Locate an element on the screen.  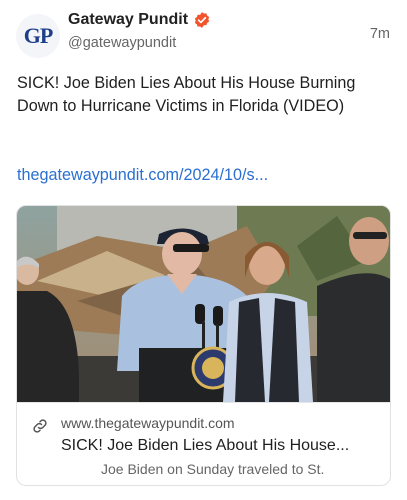
verified-badge-icon is located at coordinates (202, 20).